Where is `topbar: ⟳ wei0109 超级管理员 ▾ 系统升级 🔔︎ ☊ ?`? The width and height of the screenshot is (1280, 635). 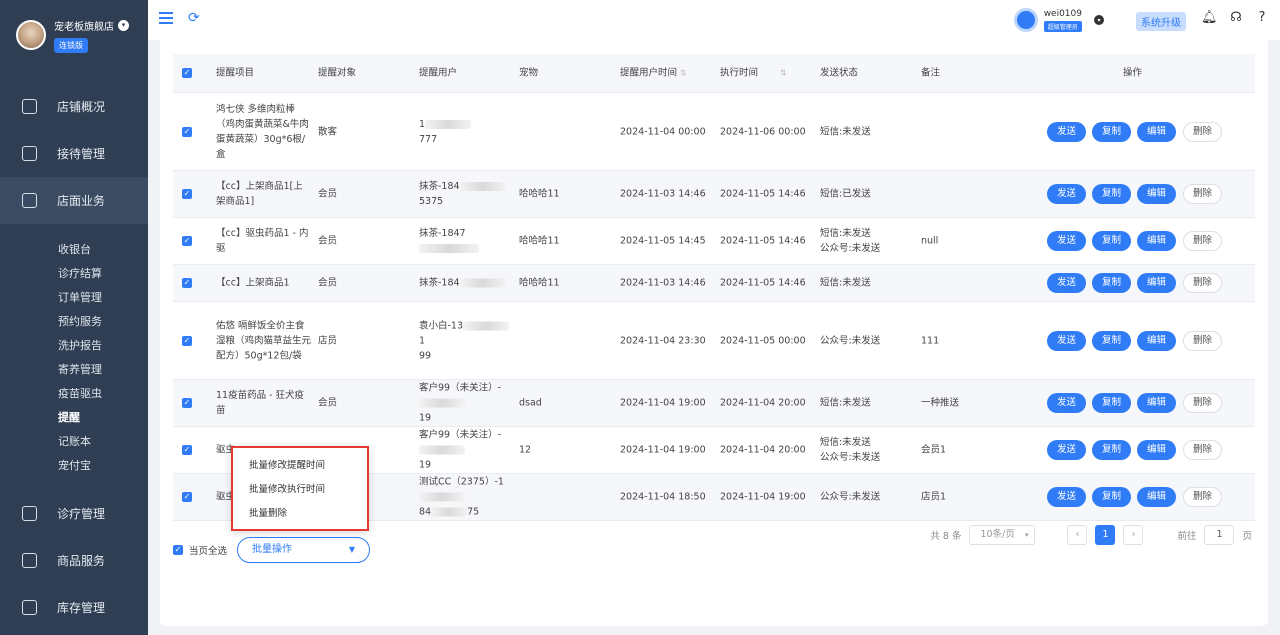 topbar: ⟳ wei0109 超级管理员 ▾ 系统升级 🔔︎ ☊ ? is located at coordinates (714, 20).